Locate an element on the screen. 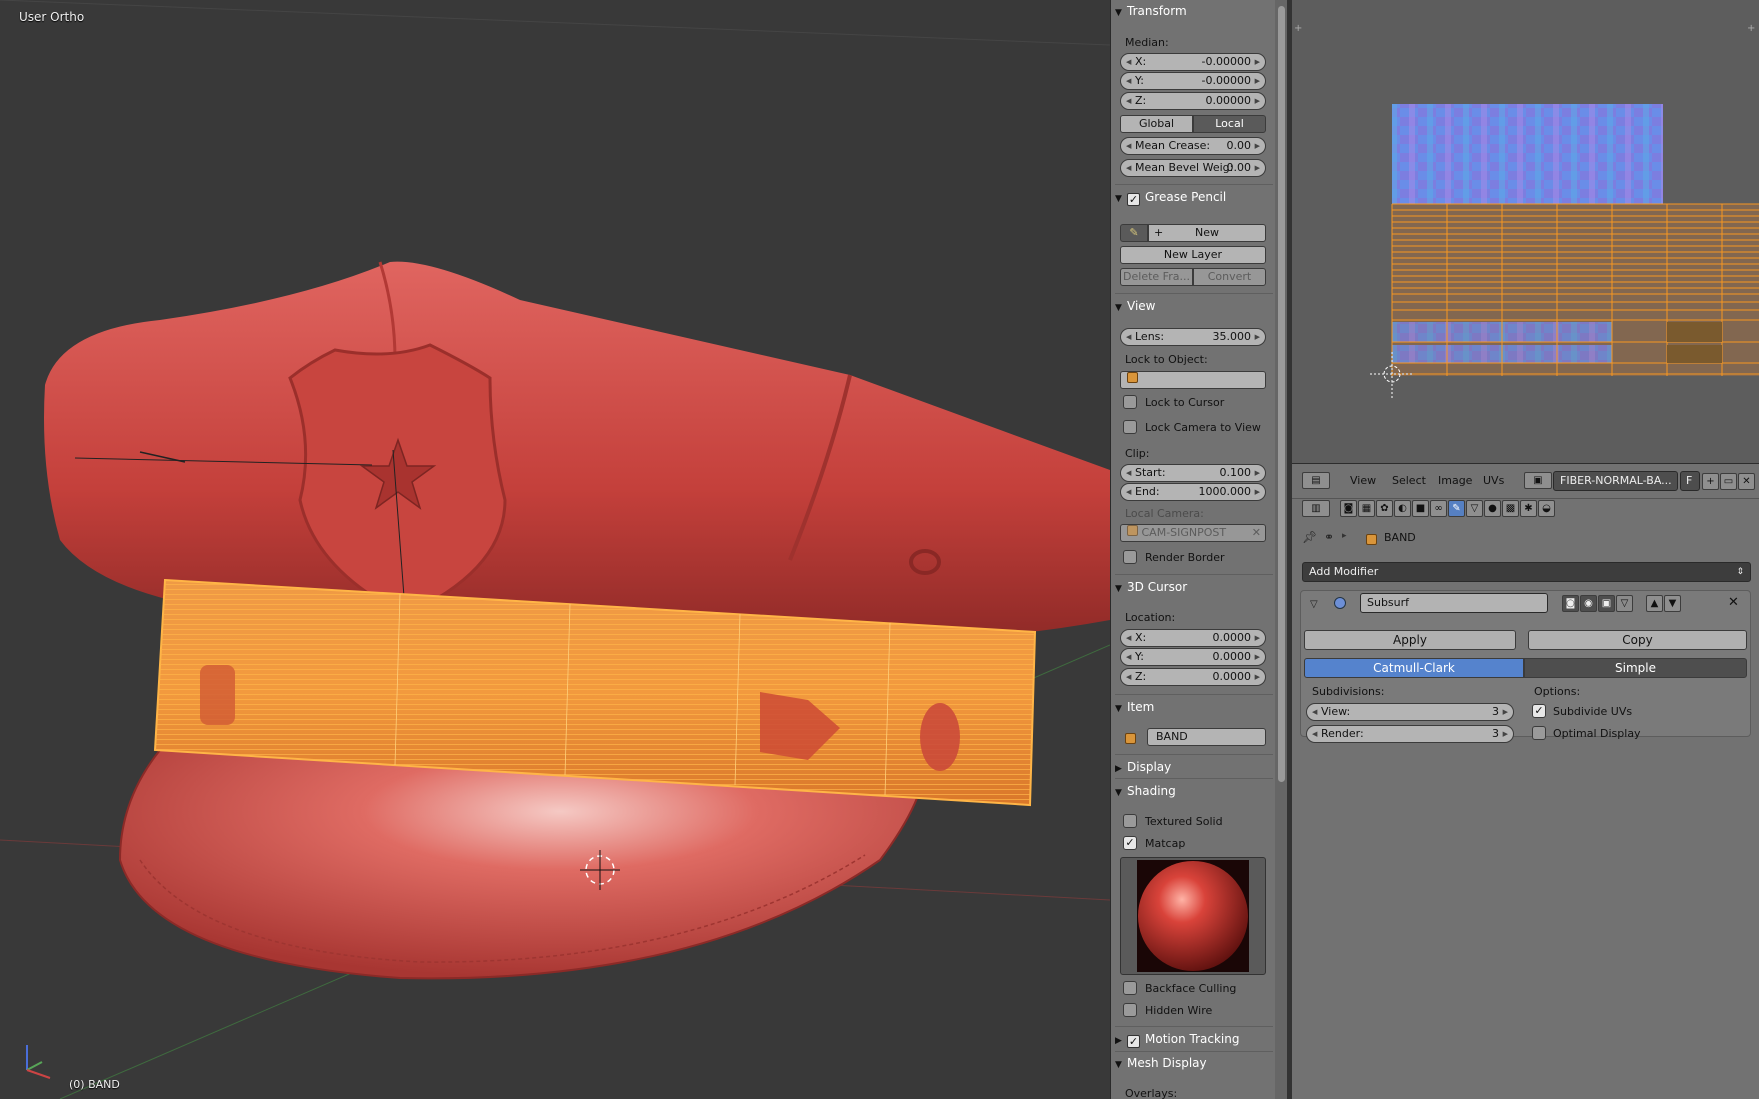 This screenshot has width=1759, height=1099. catmull-clark-toggle: Catmull-Clark is located at coordinates (1414, 668).